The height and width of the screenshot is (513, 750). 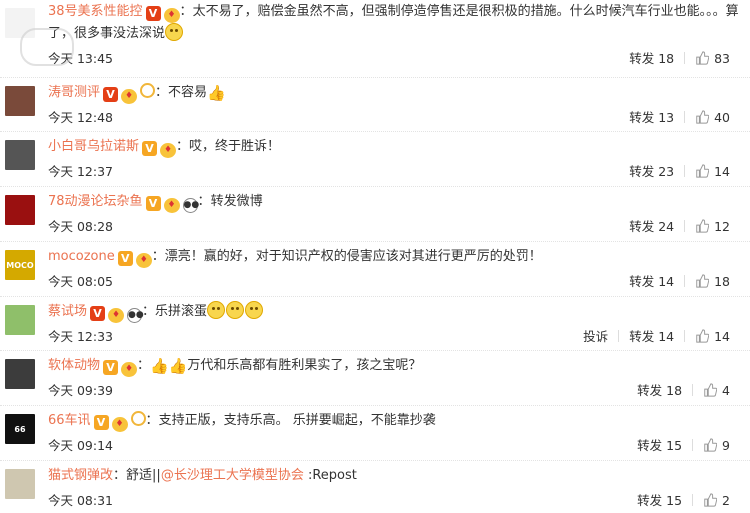 What do you see at coordinates (80, 171) in the screenshot?
I see `timestamp: 今天 12:37` at bounding box center [80, 171].